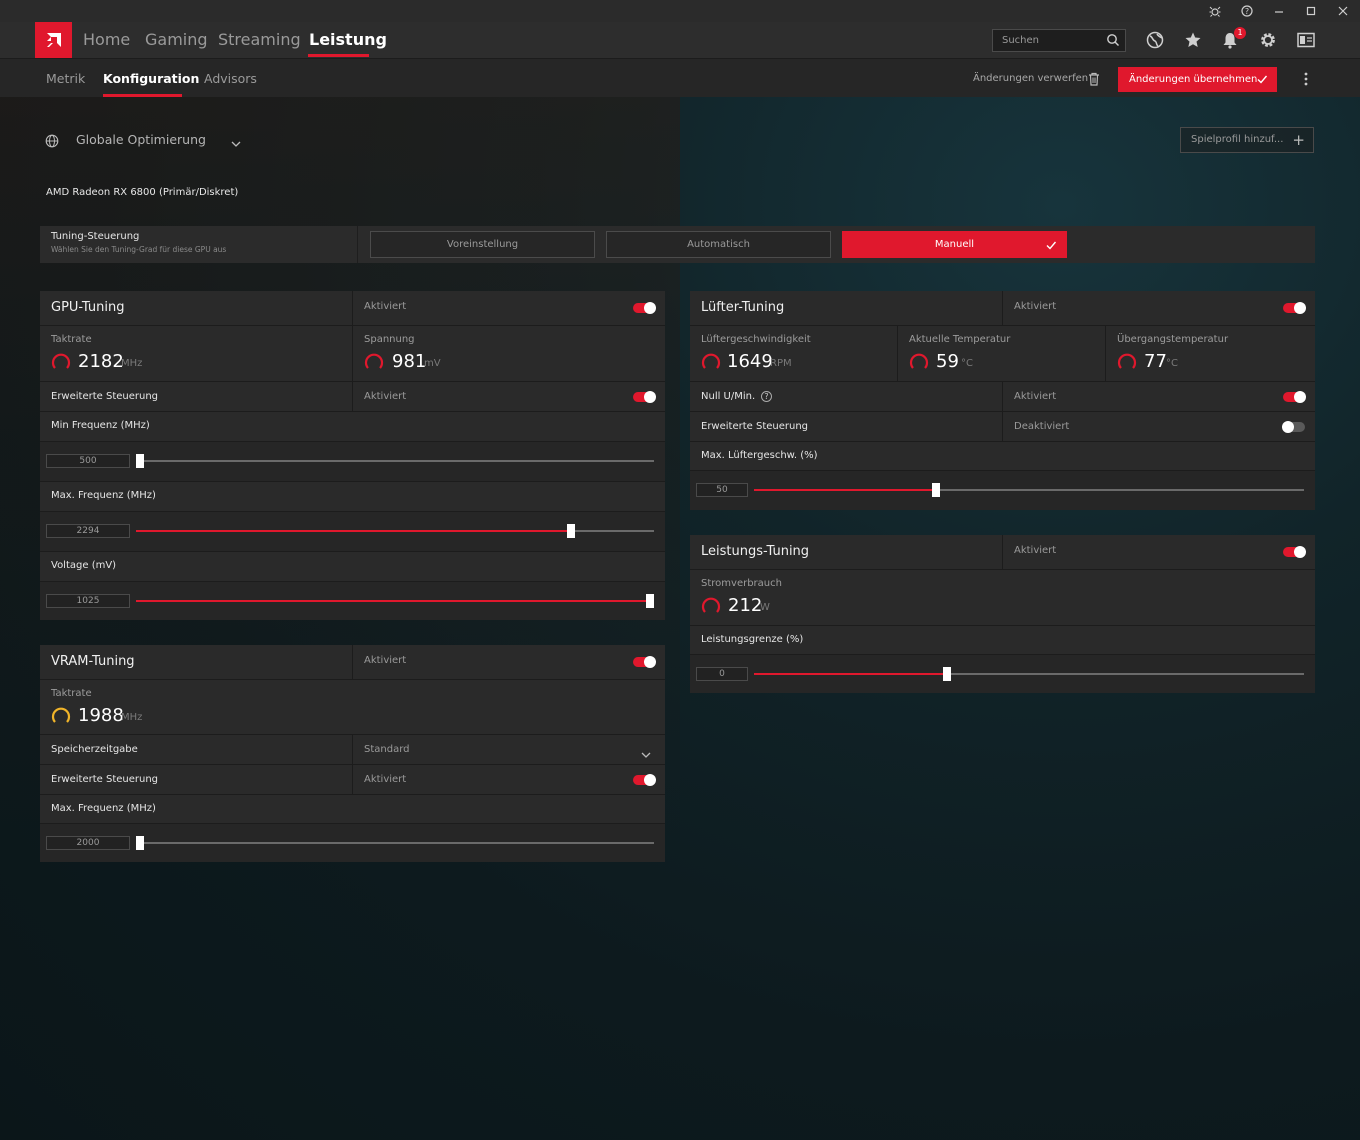 The height and width of the screenshot is (1140, 1360). I want to click on max-frequency-input: 2294, so click(88, 531).